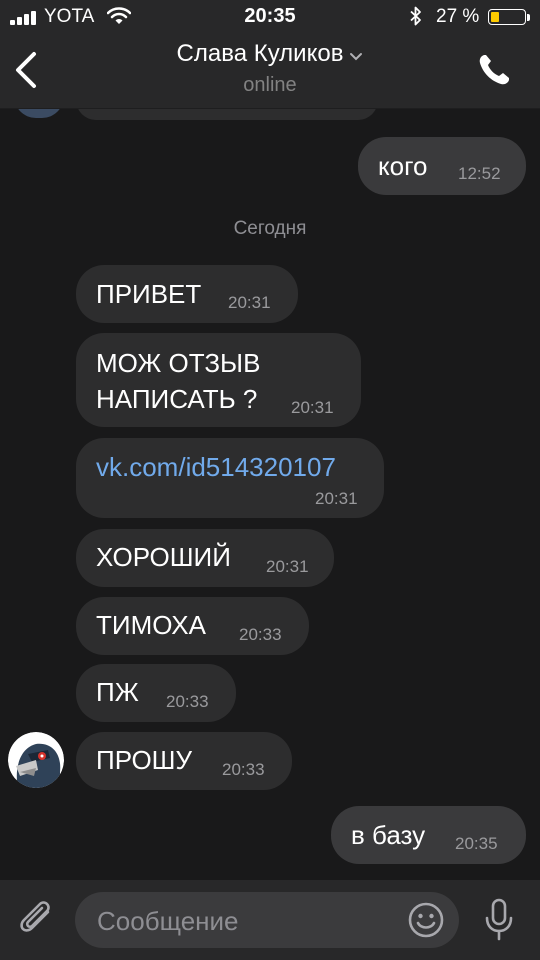 Image resolution: width=540 pixels, height=960 pixels. I want to click on incoming-message: ПРИВЕТ 20:31, so click(187, 294).